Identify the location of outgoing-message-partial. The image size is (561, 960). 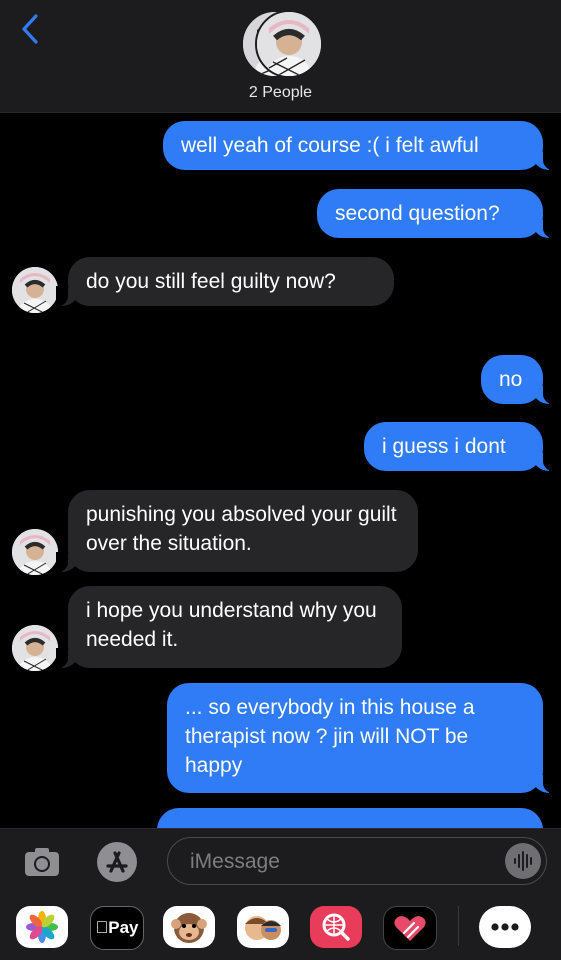
(350, 818).